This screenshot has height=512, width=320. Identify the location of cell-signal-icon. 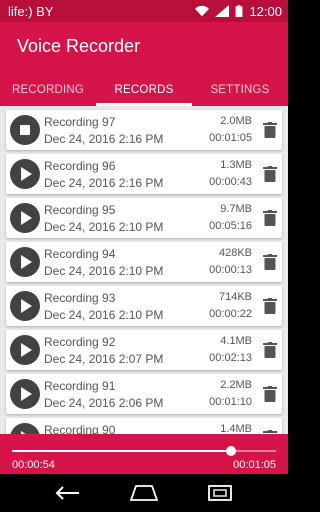
(222, 11).